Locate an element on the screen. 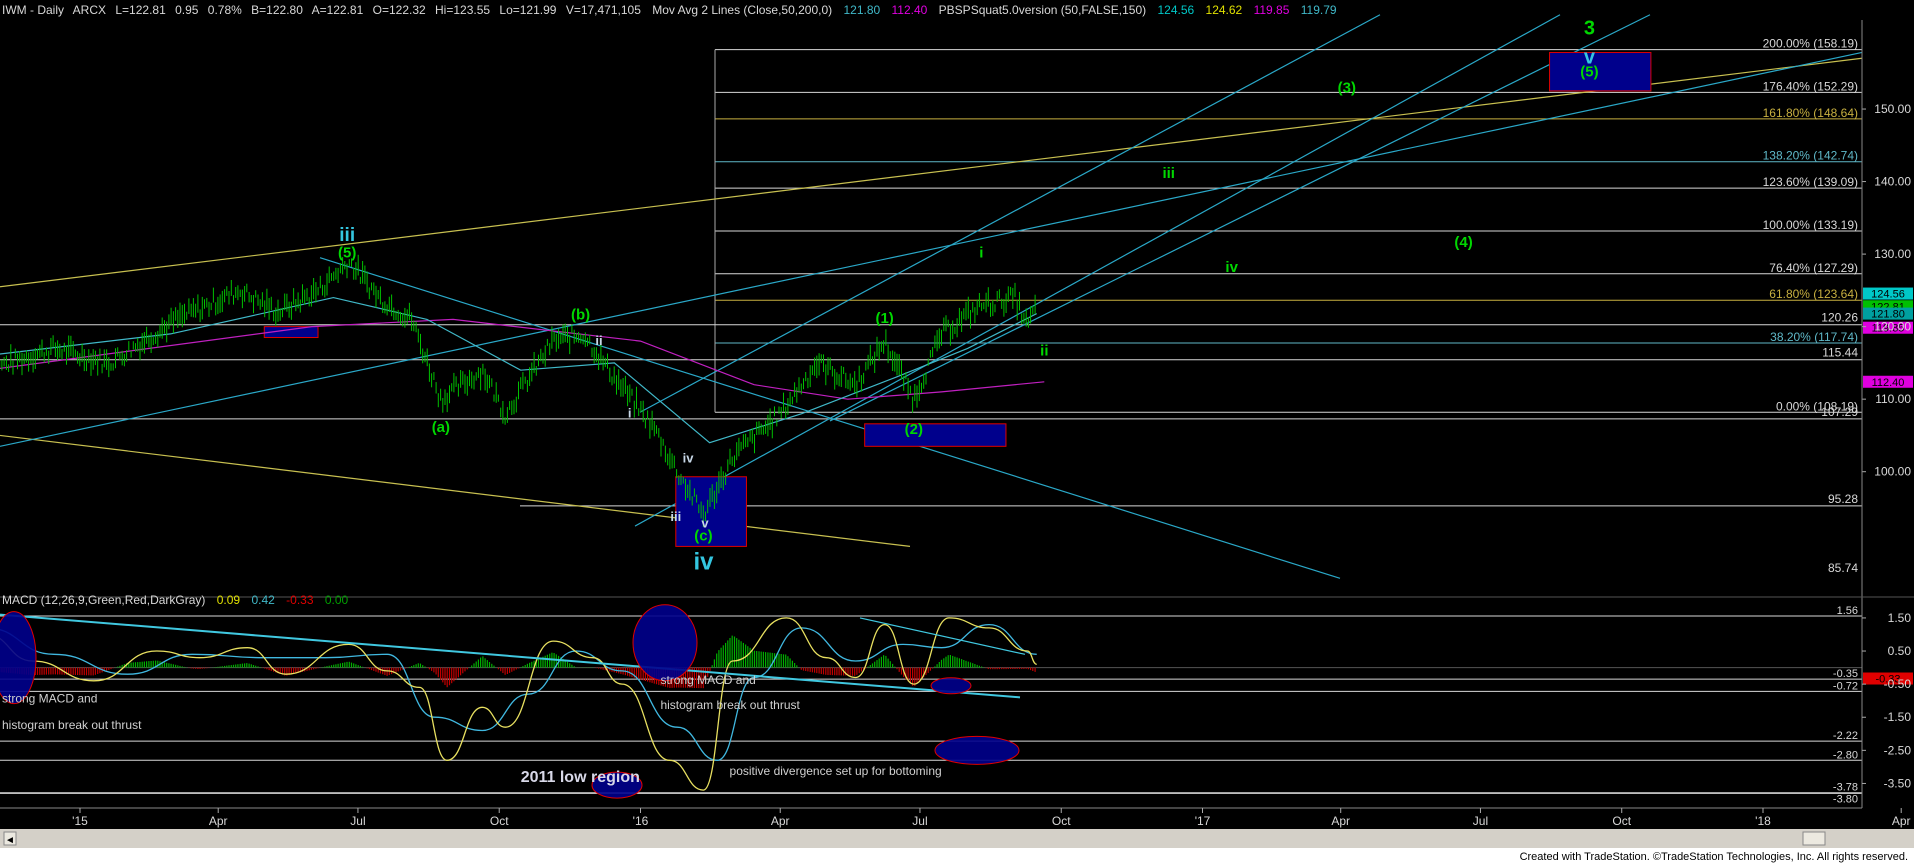 The image size is (1914, 866). header-volume: V=17,471,105 is located at coordinates (603, 10).